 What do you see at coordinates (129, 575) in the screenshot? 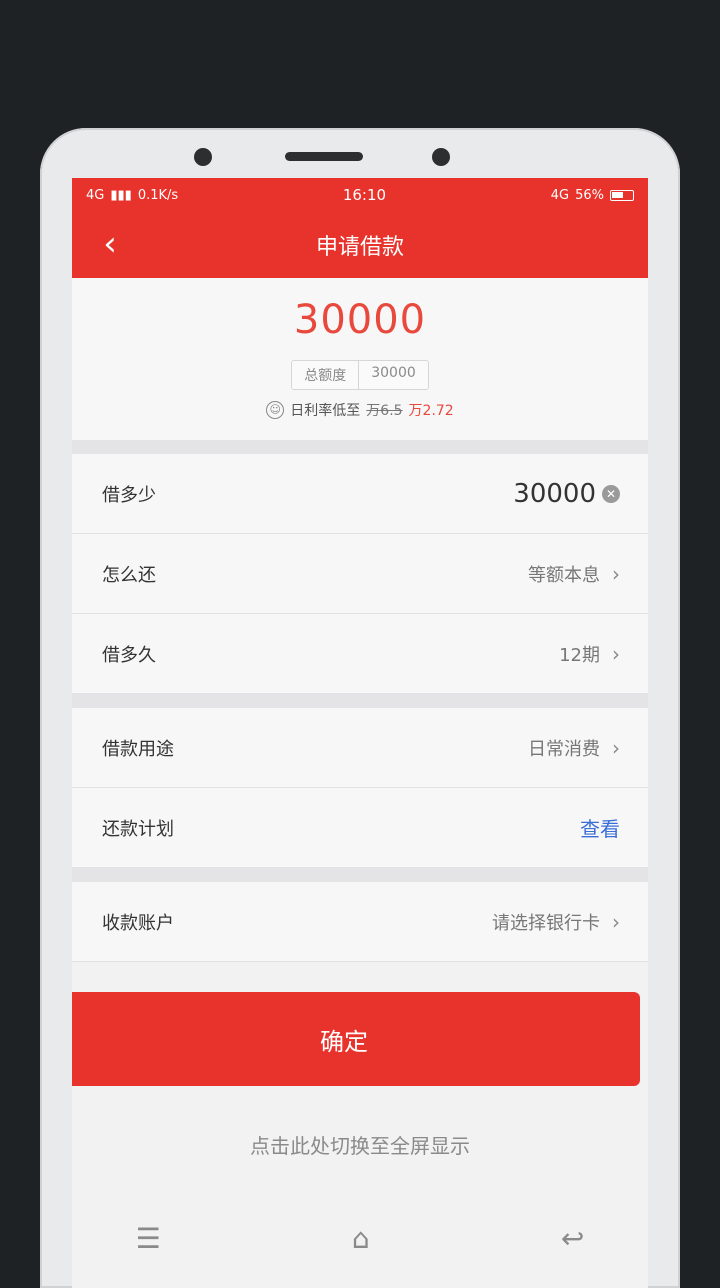
I see `repay-method-label: 怎么还` at bounding box center [129, 575].